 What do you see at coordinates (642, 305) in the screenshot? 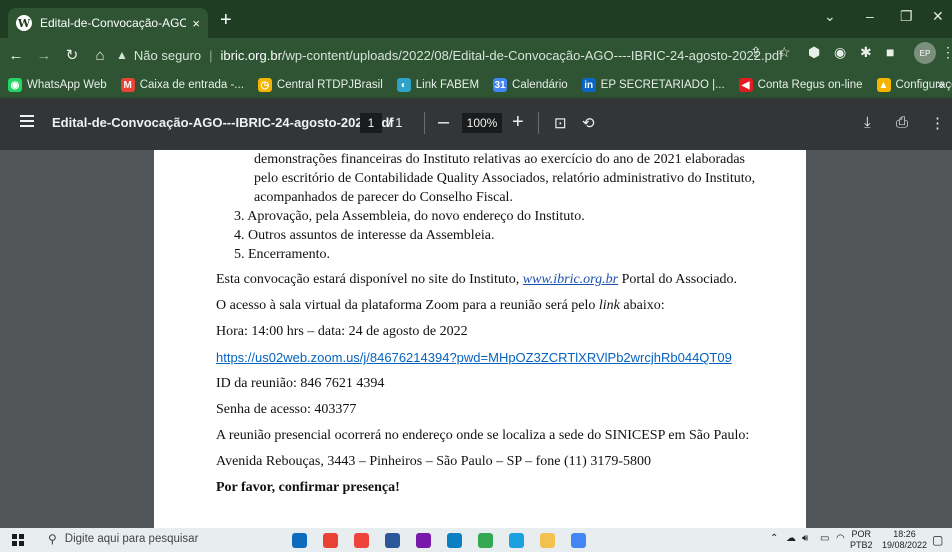
I see `zoom-suffix: abaixo:` at bounding box center [642, 305].